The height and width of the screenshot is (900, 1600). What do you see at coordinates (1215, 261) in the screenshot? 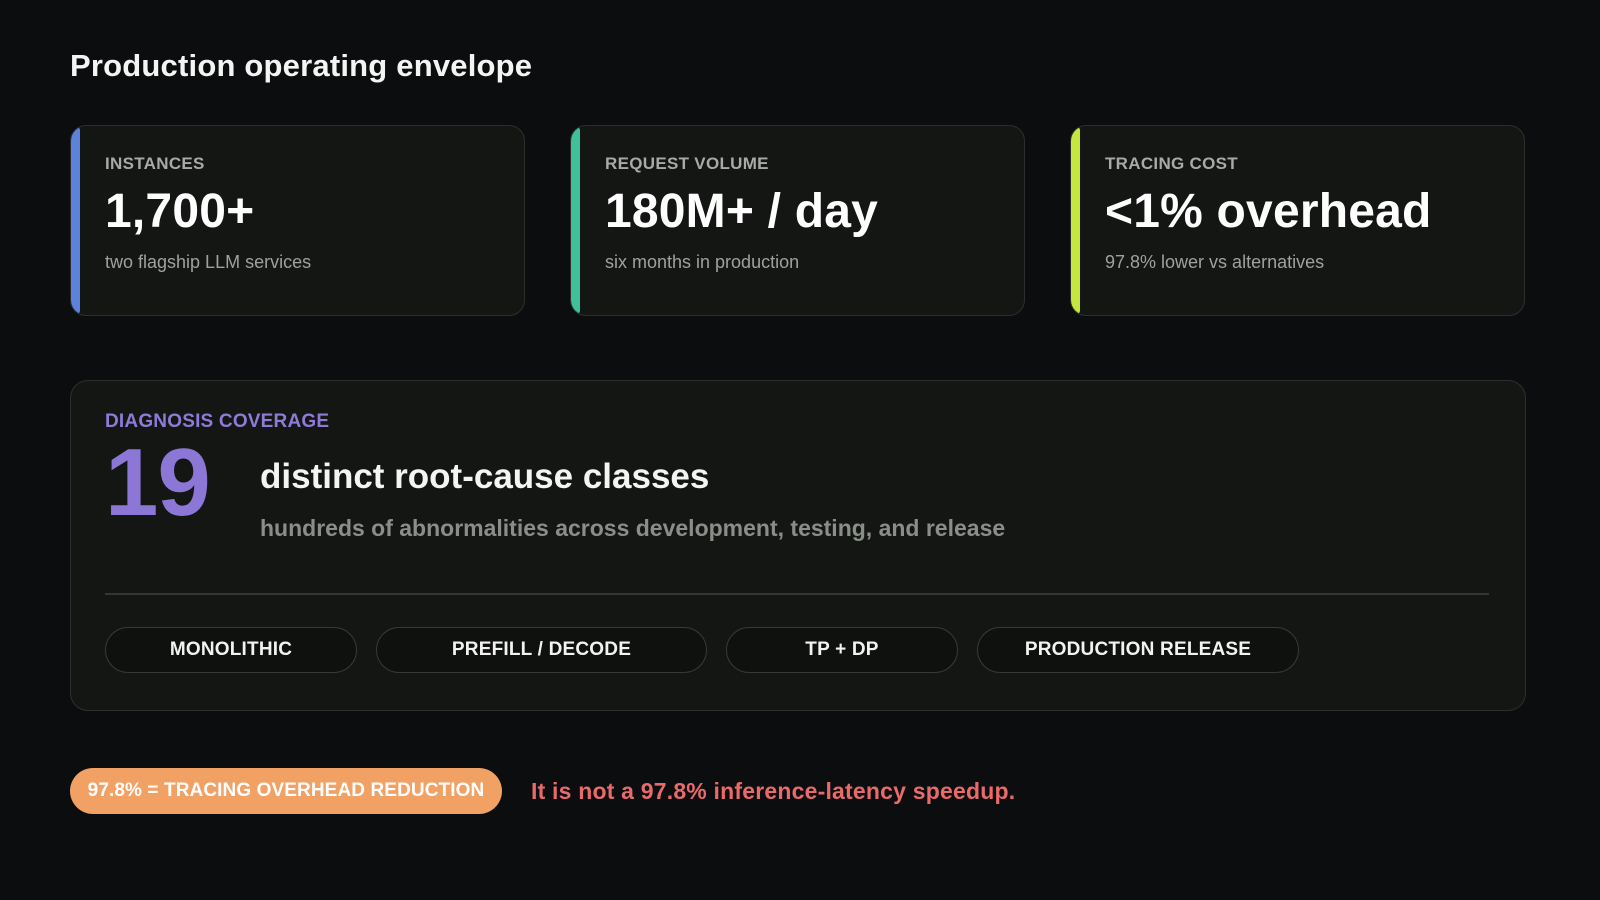
I see `card-subtitle: 97.8% lower vs alternatives` at bounding box center [1215, 261].